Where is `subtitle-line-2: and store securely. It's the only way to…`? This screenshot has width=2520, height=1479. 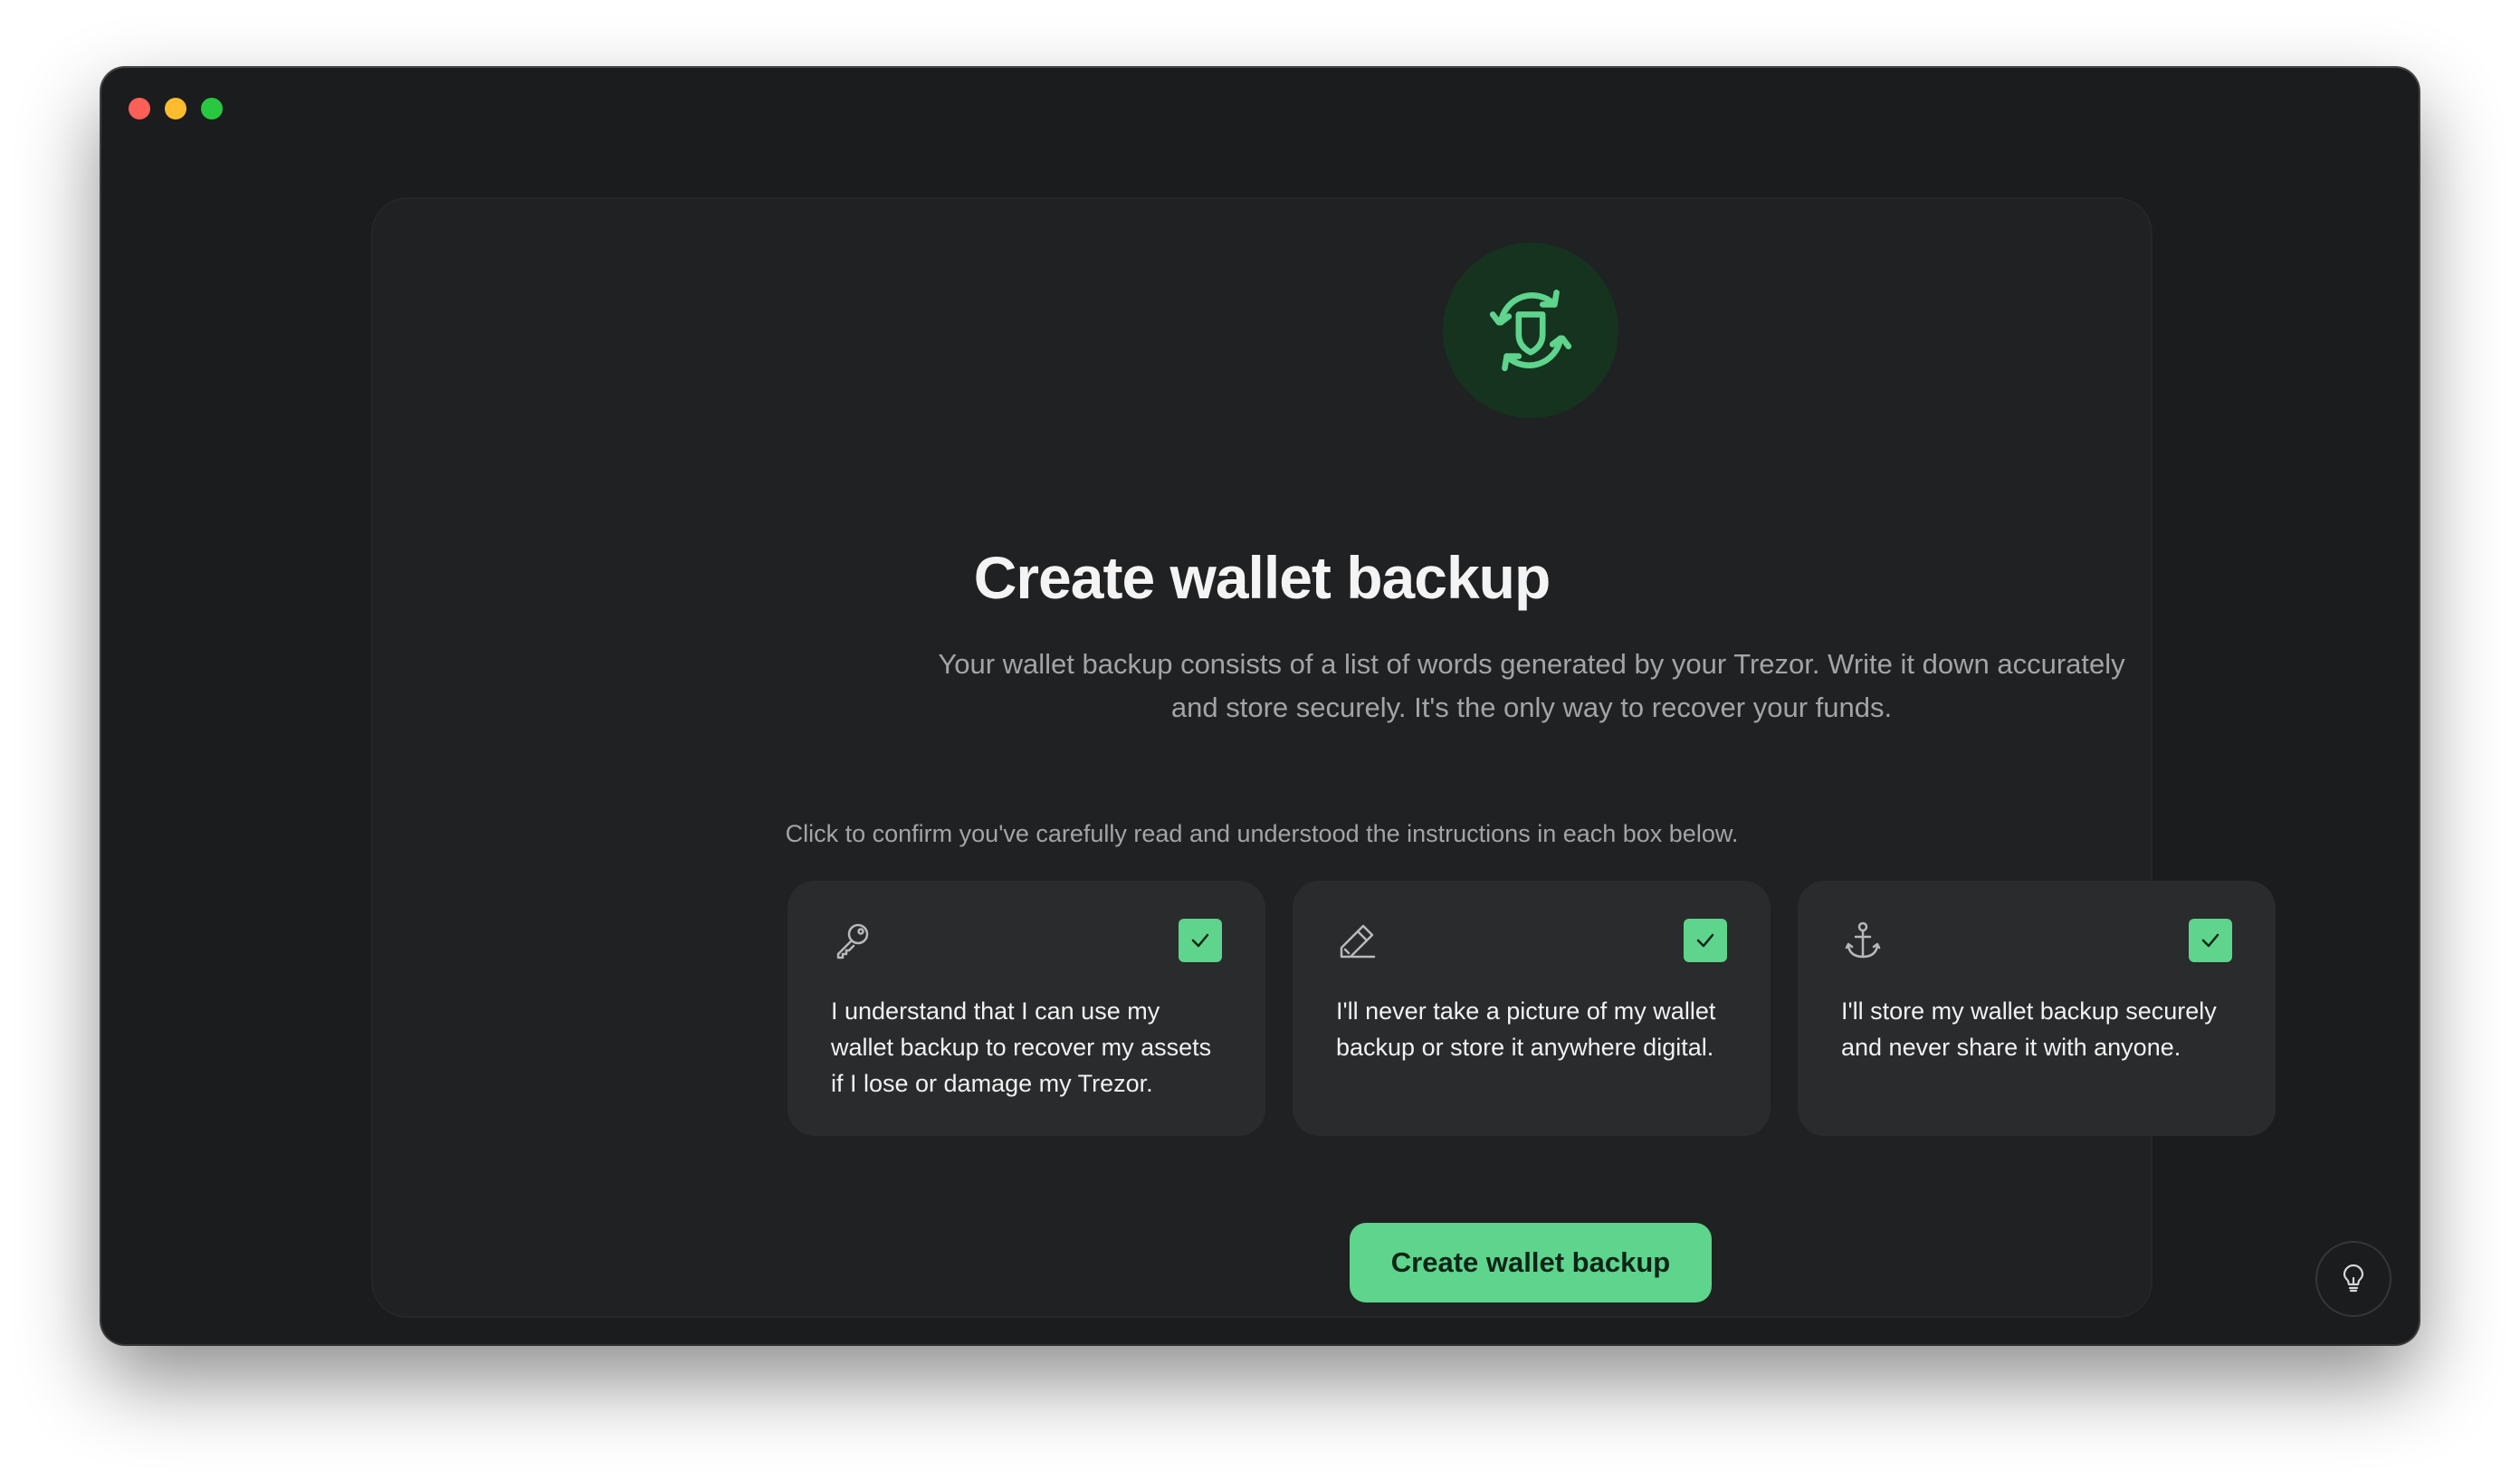 subtitle-line-2: and store securely. It's the only way to… is located at coordinates (1531, 707).